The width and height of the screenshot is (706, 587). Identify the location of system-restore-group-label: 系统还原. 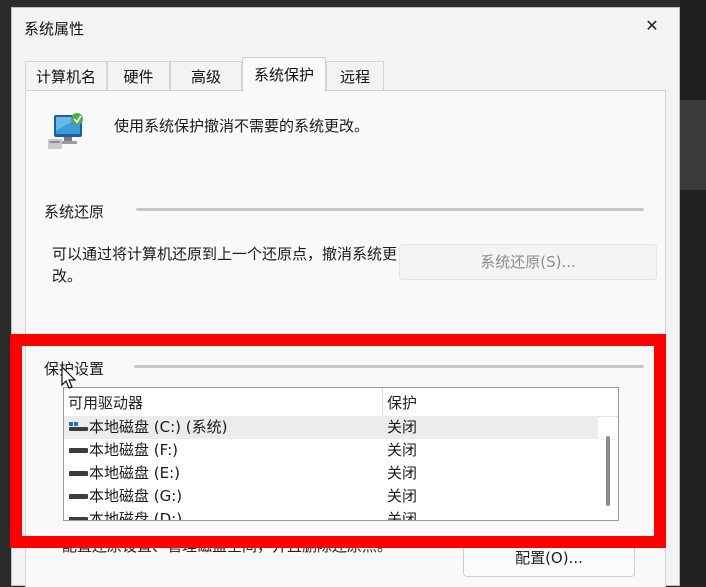
(74, 212).